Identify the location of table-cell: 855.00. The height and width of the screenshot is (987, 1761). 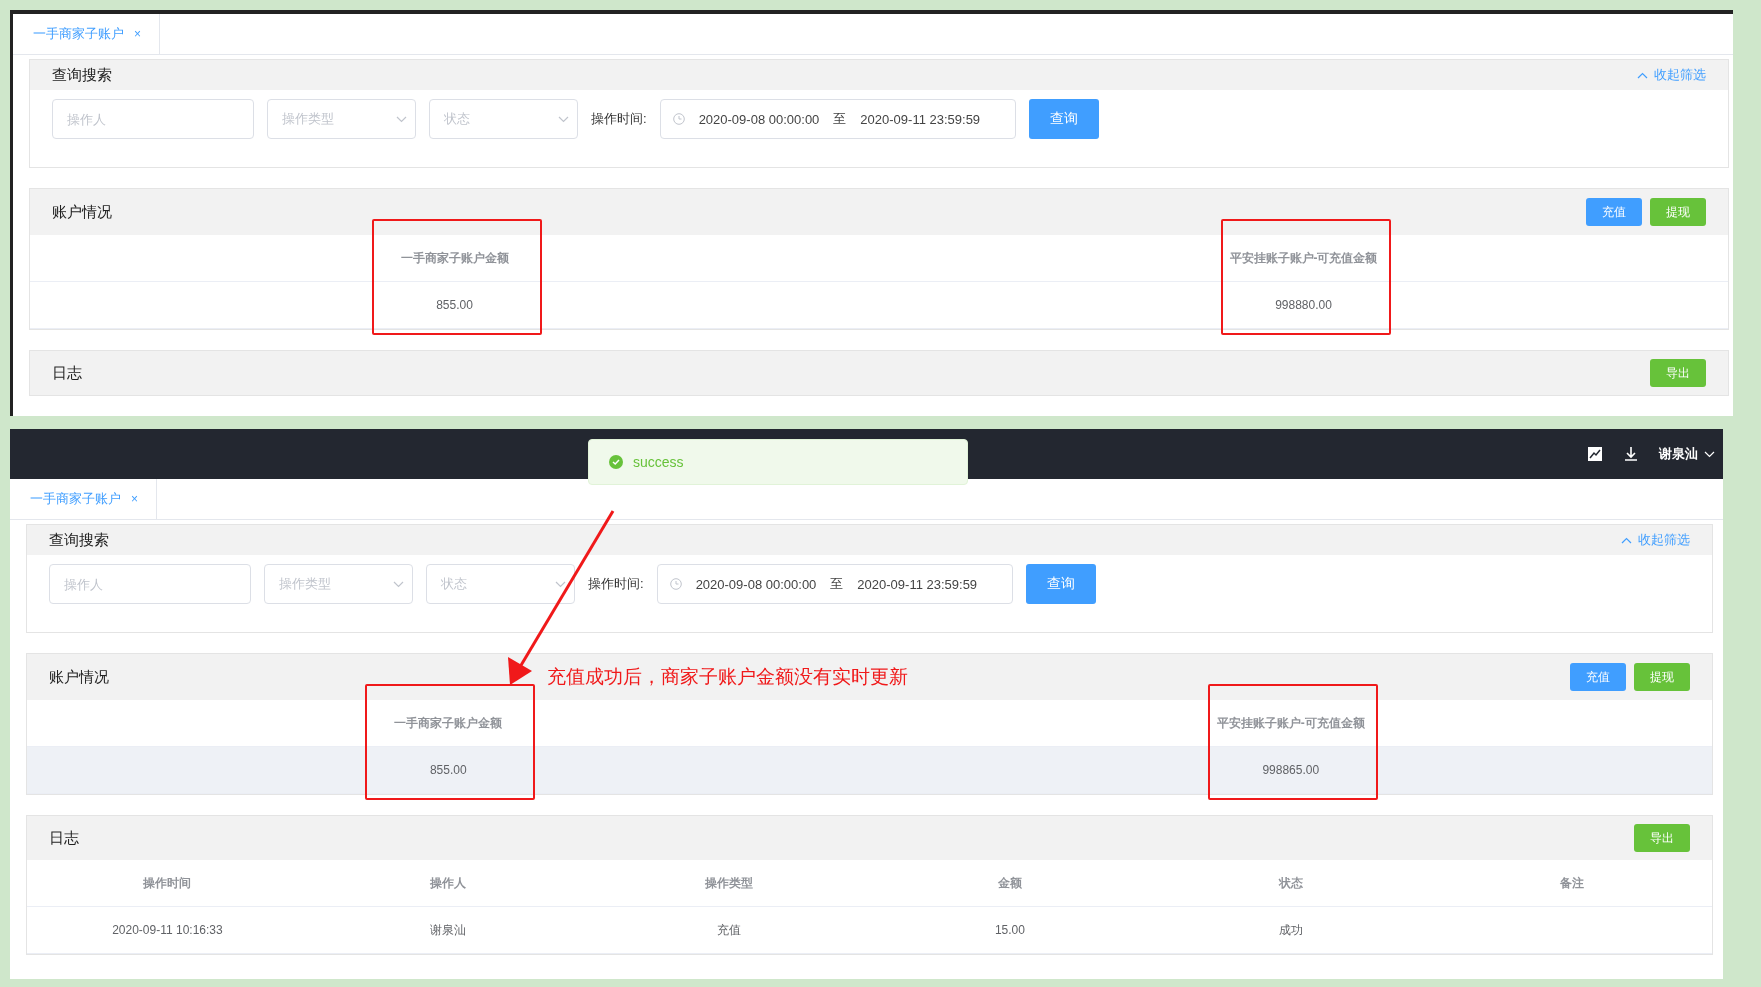
(448, 770).